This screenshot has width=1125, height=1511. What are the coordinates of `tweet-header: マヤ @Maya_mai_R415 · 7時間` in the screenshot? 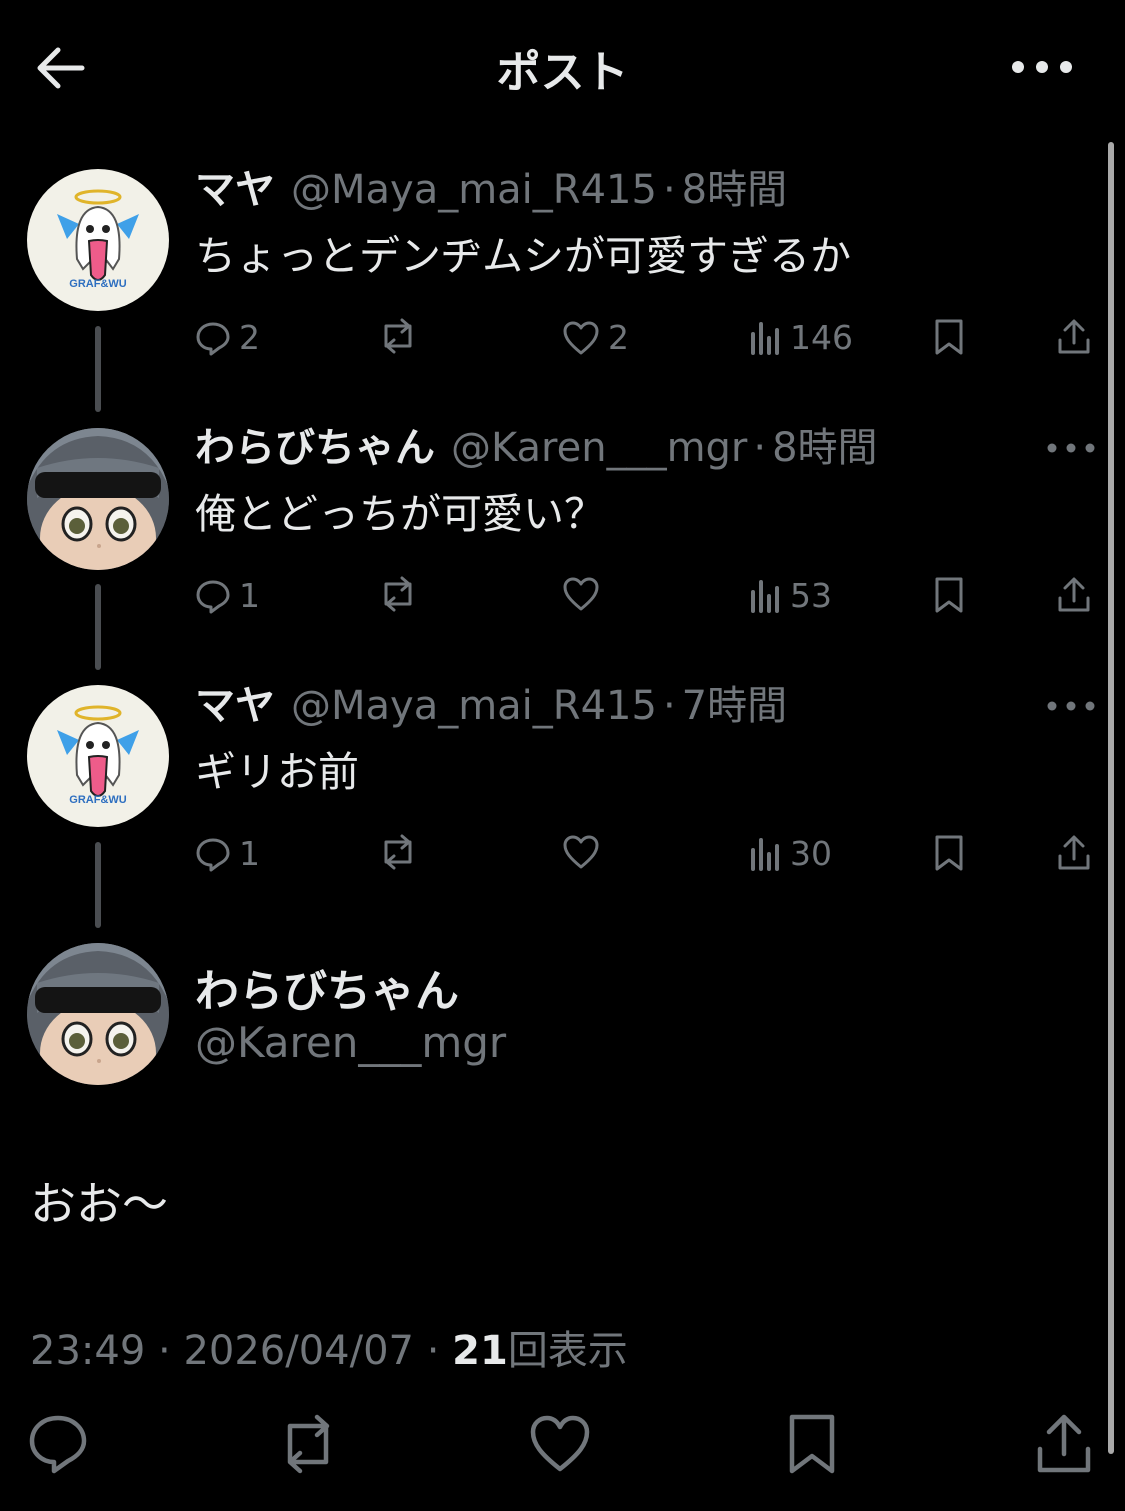 It's located at (491, 706).